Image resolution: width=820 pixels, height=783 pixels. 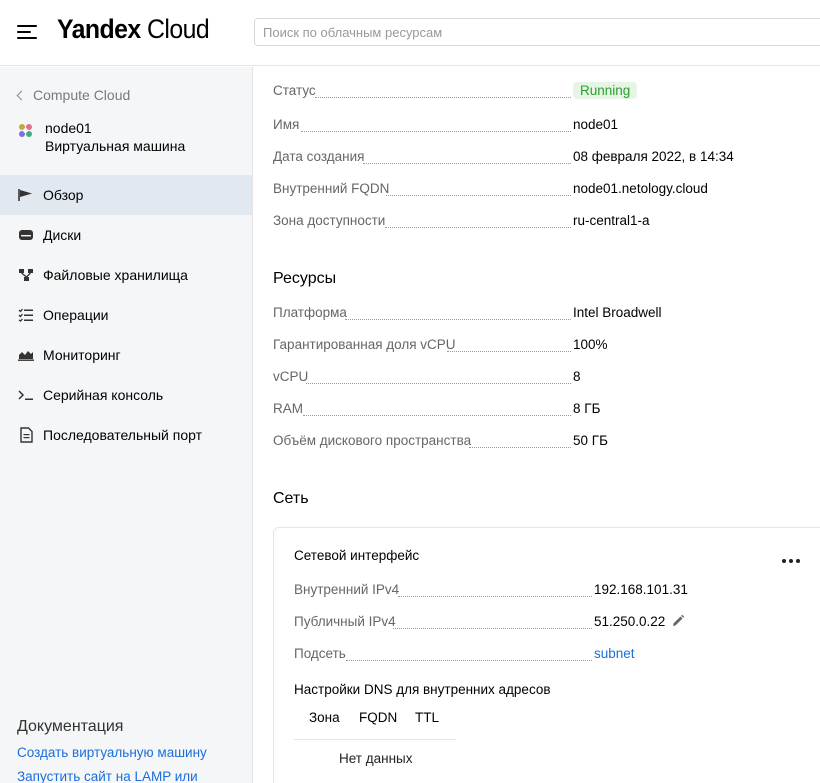 What do you see at coordinates (63, 195) in the screenshot?
I see `sidebar-item-label: Обзор` at bounding box center [63, 195].